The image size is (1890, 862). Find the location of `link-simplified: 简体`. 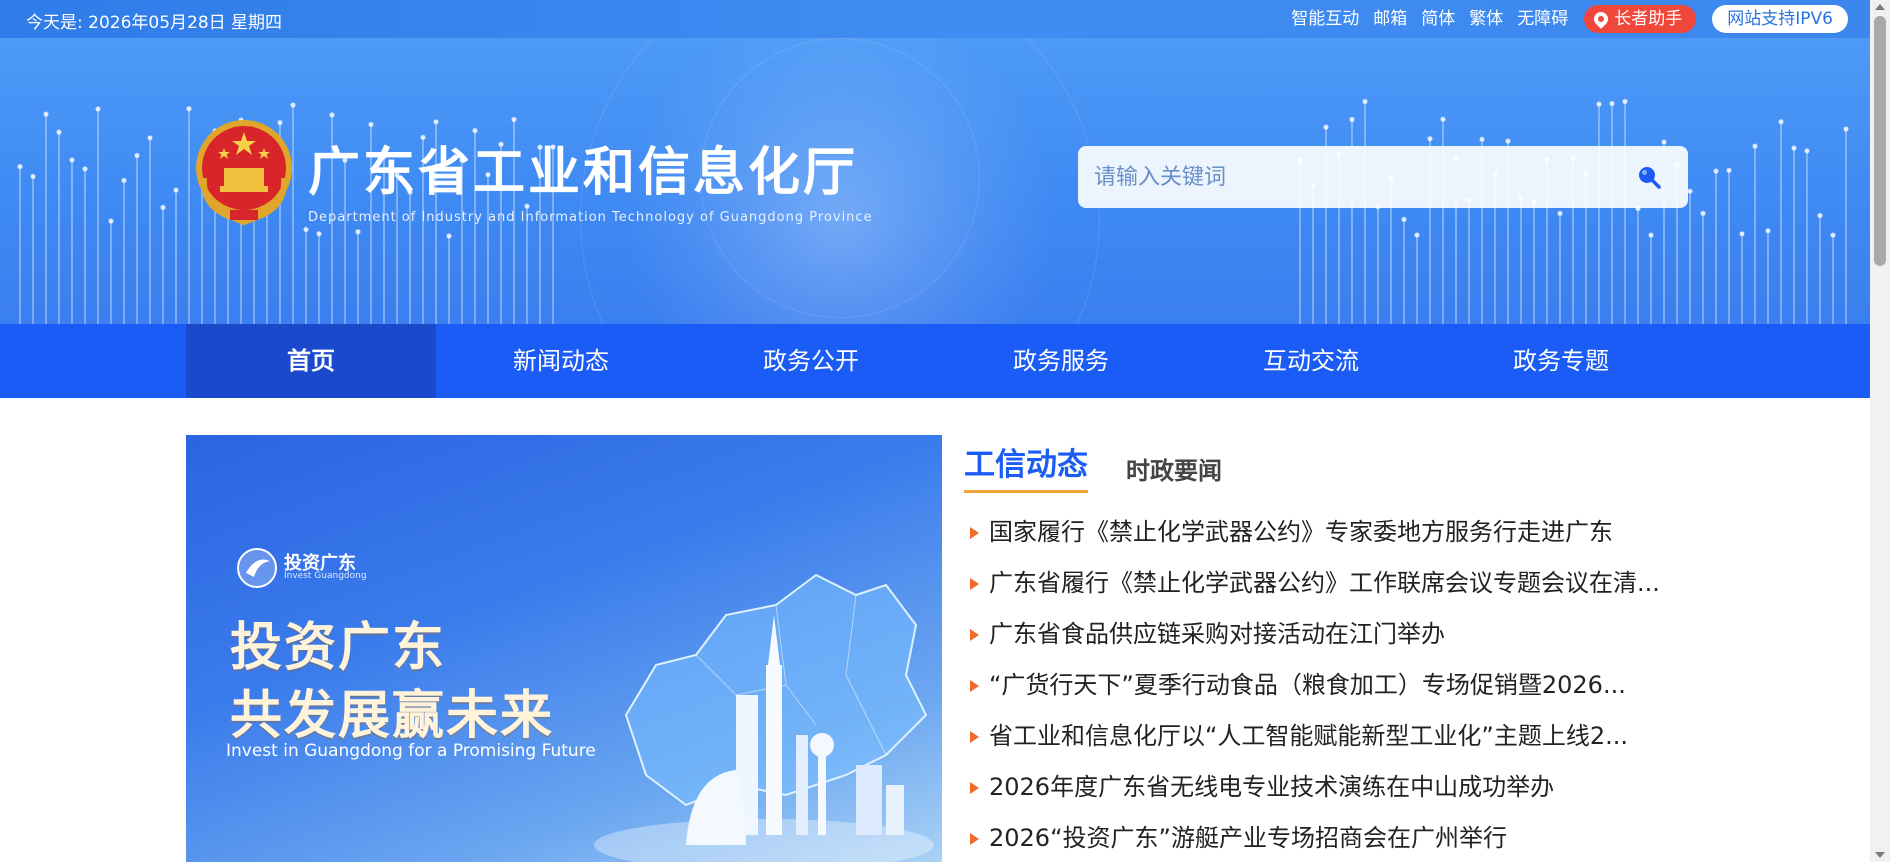

link-simplified: 简体 is located at coordinates (1438, 19).